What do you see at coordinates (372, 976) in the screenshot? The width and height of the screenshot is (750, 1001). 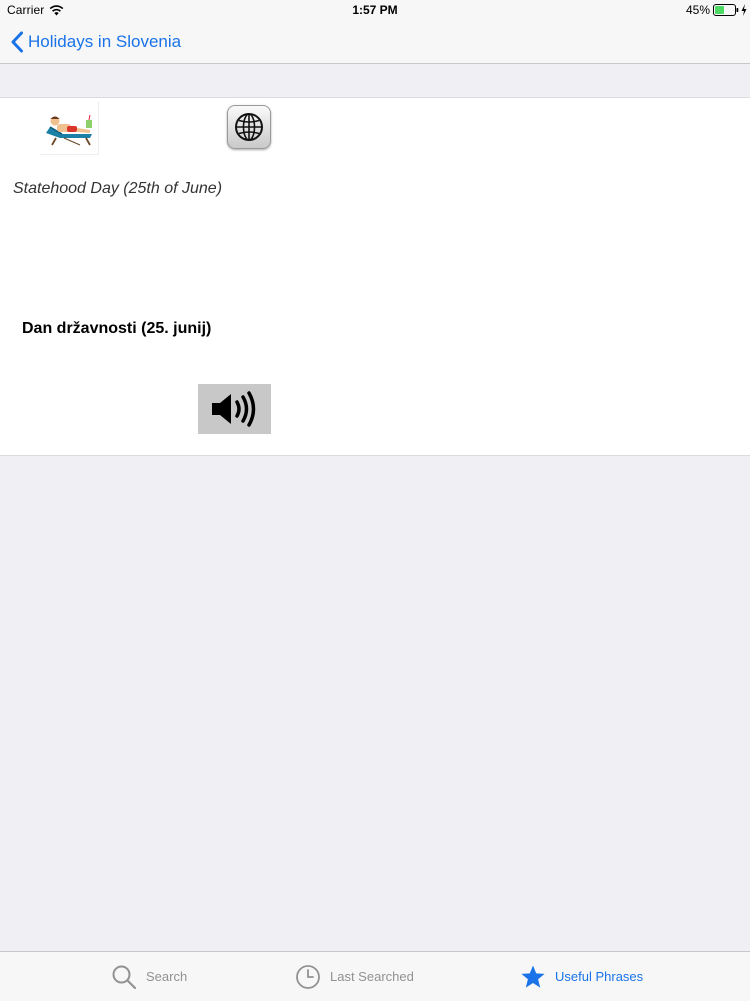 I see `tab-label: Last Searched` at bounding box center [372, 976].